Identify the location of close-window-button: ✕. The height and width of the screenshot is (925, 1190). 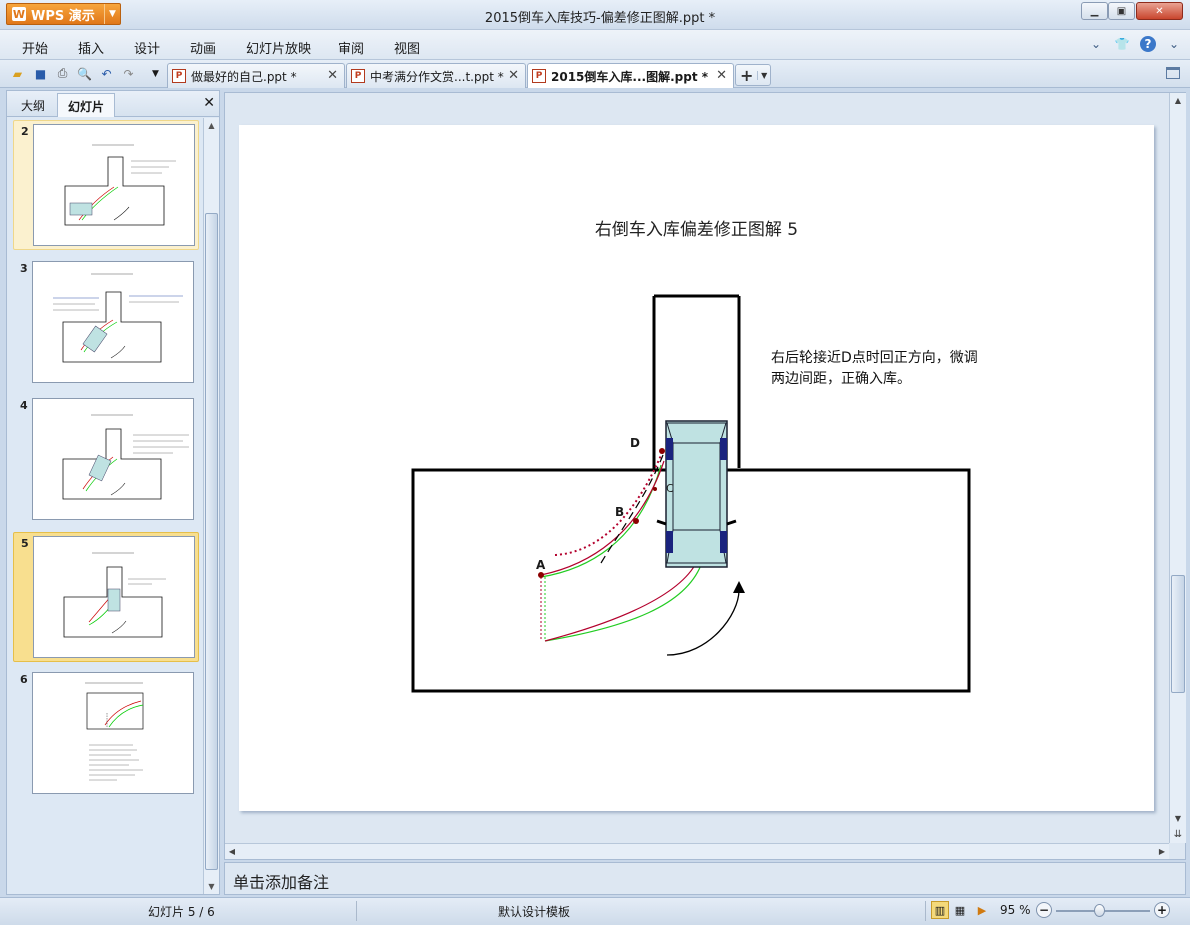
(1159, 11).